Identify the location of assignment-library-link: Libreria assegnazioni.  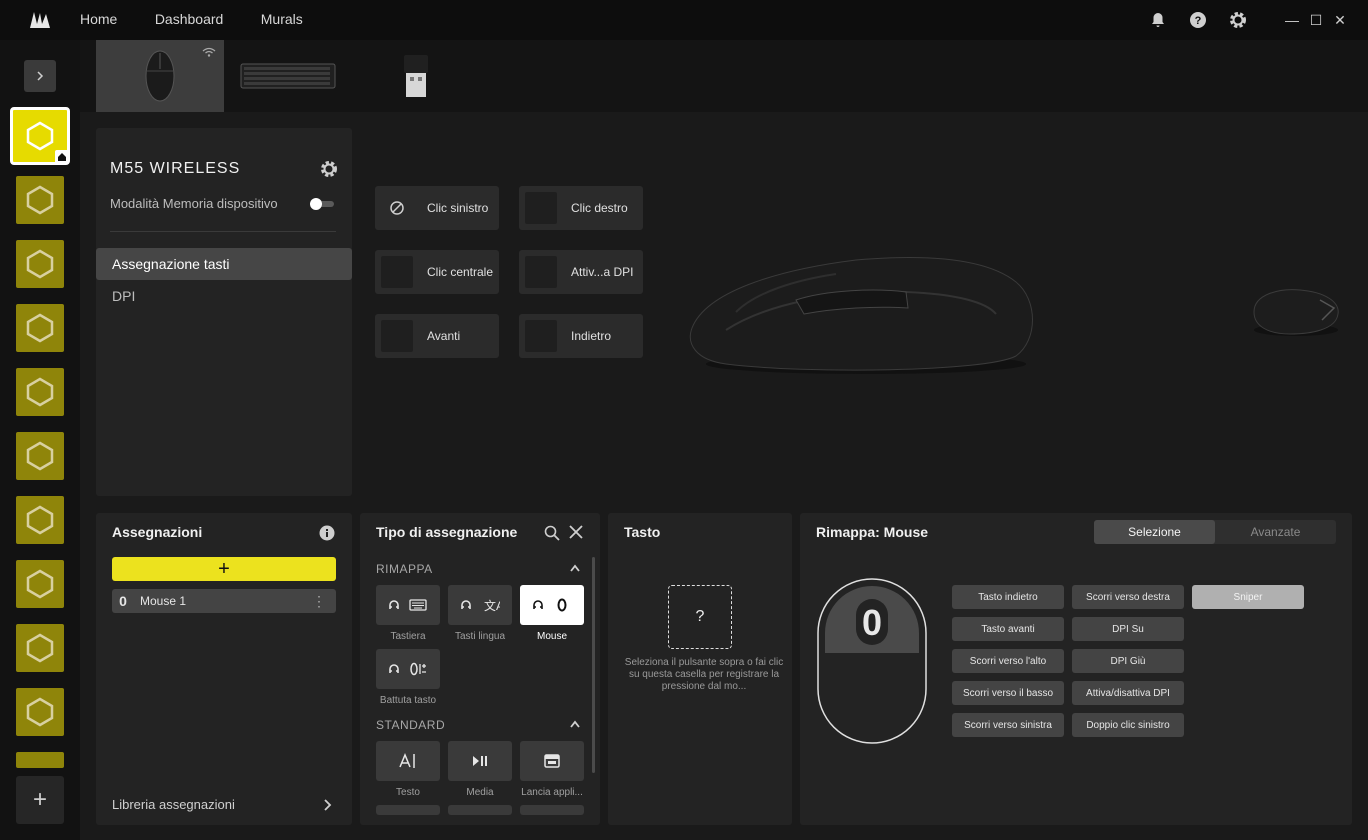
(224, 804).